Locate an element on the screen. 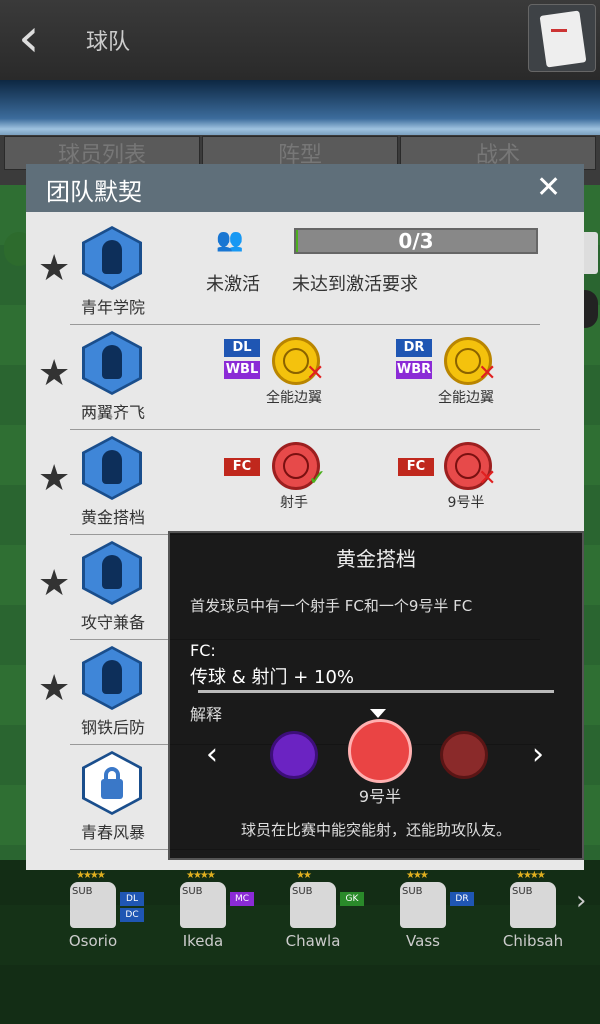 The width and height of the screenshot is (600, 1024). bench-player: ★★★ SUB Vass DR is located at coordinates (445, 918).